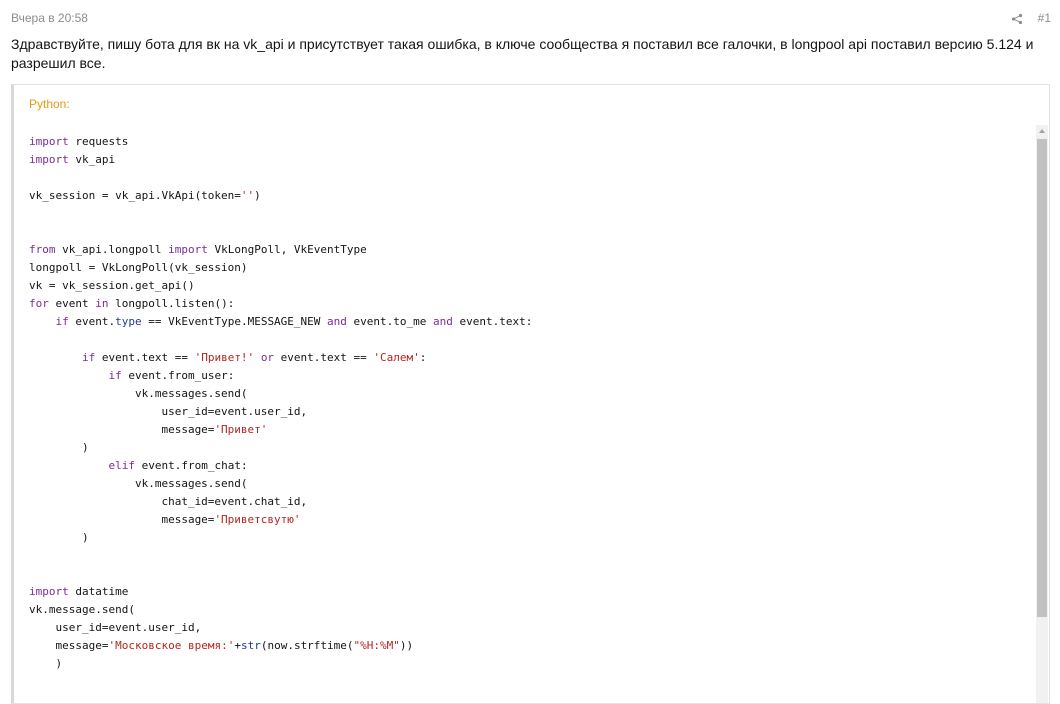  What do you see at coordinates (1044, 18) in the screenshot?
I see `post-number-link: #1` at bounding box center [1044, 18].